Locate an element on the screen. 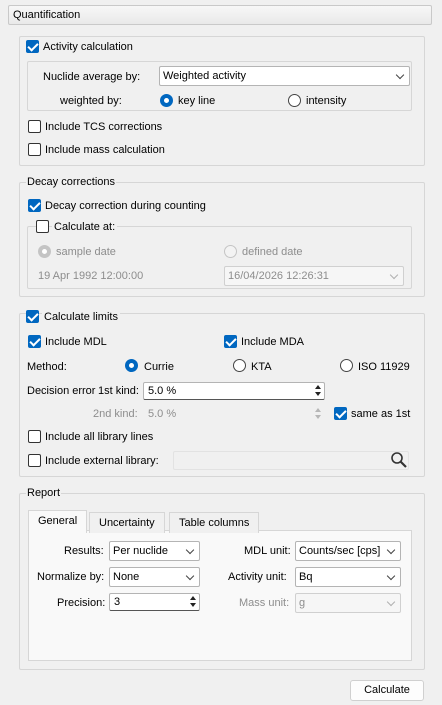  tab-general: General is located at coordinates (58, 521).